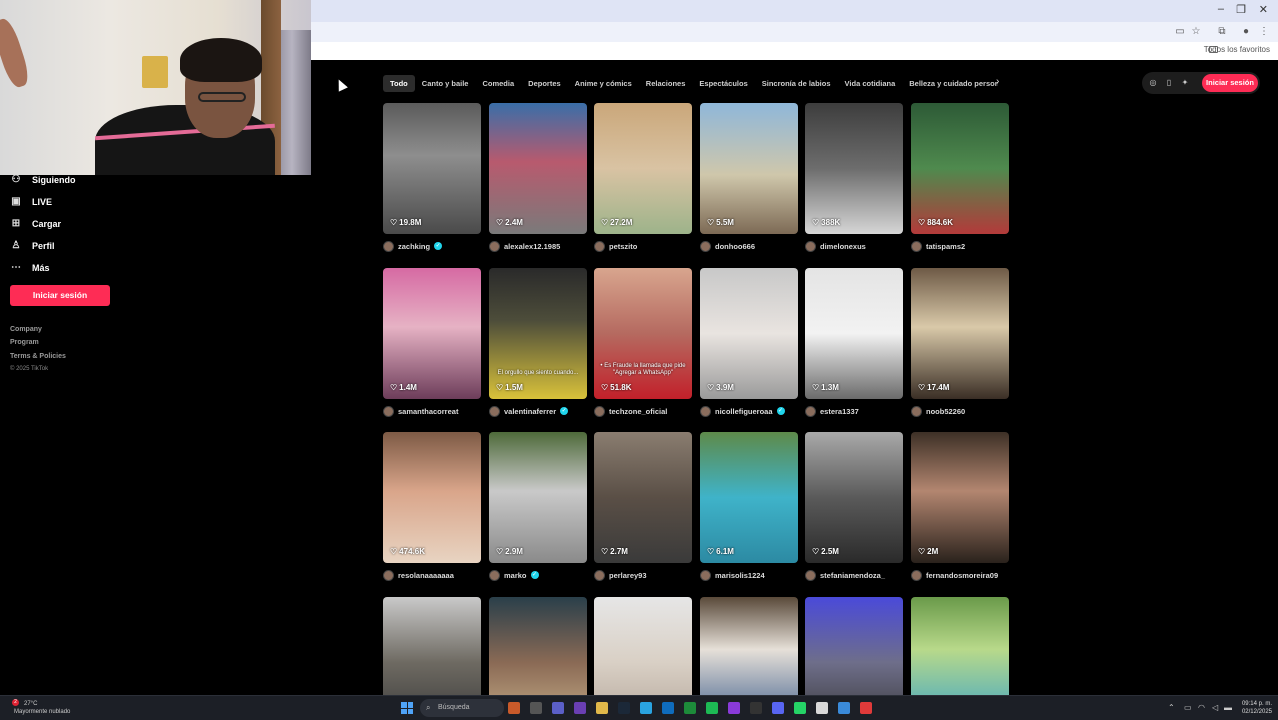 This screenshot has height=720, width=1278. I want to click on video-thumbnail: ♡ 27.2M, so click(643, 168).